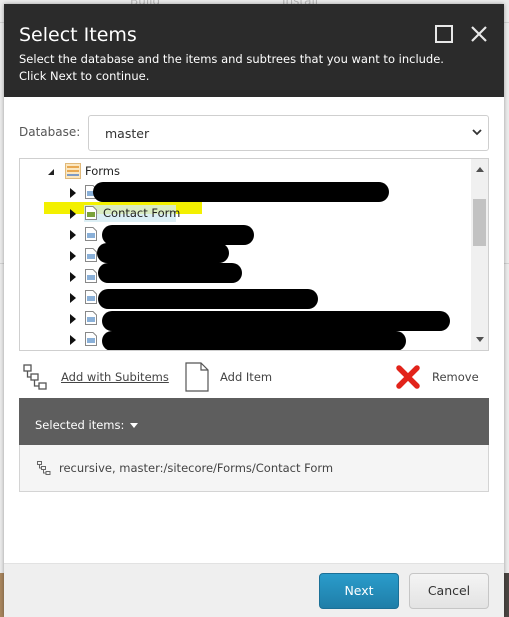 This screenshot has width=509, height=617. What do you see at coordinates (127, 133) in the screenshot?
I see `database-selected-value: master` at bounding box center [127, 133].